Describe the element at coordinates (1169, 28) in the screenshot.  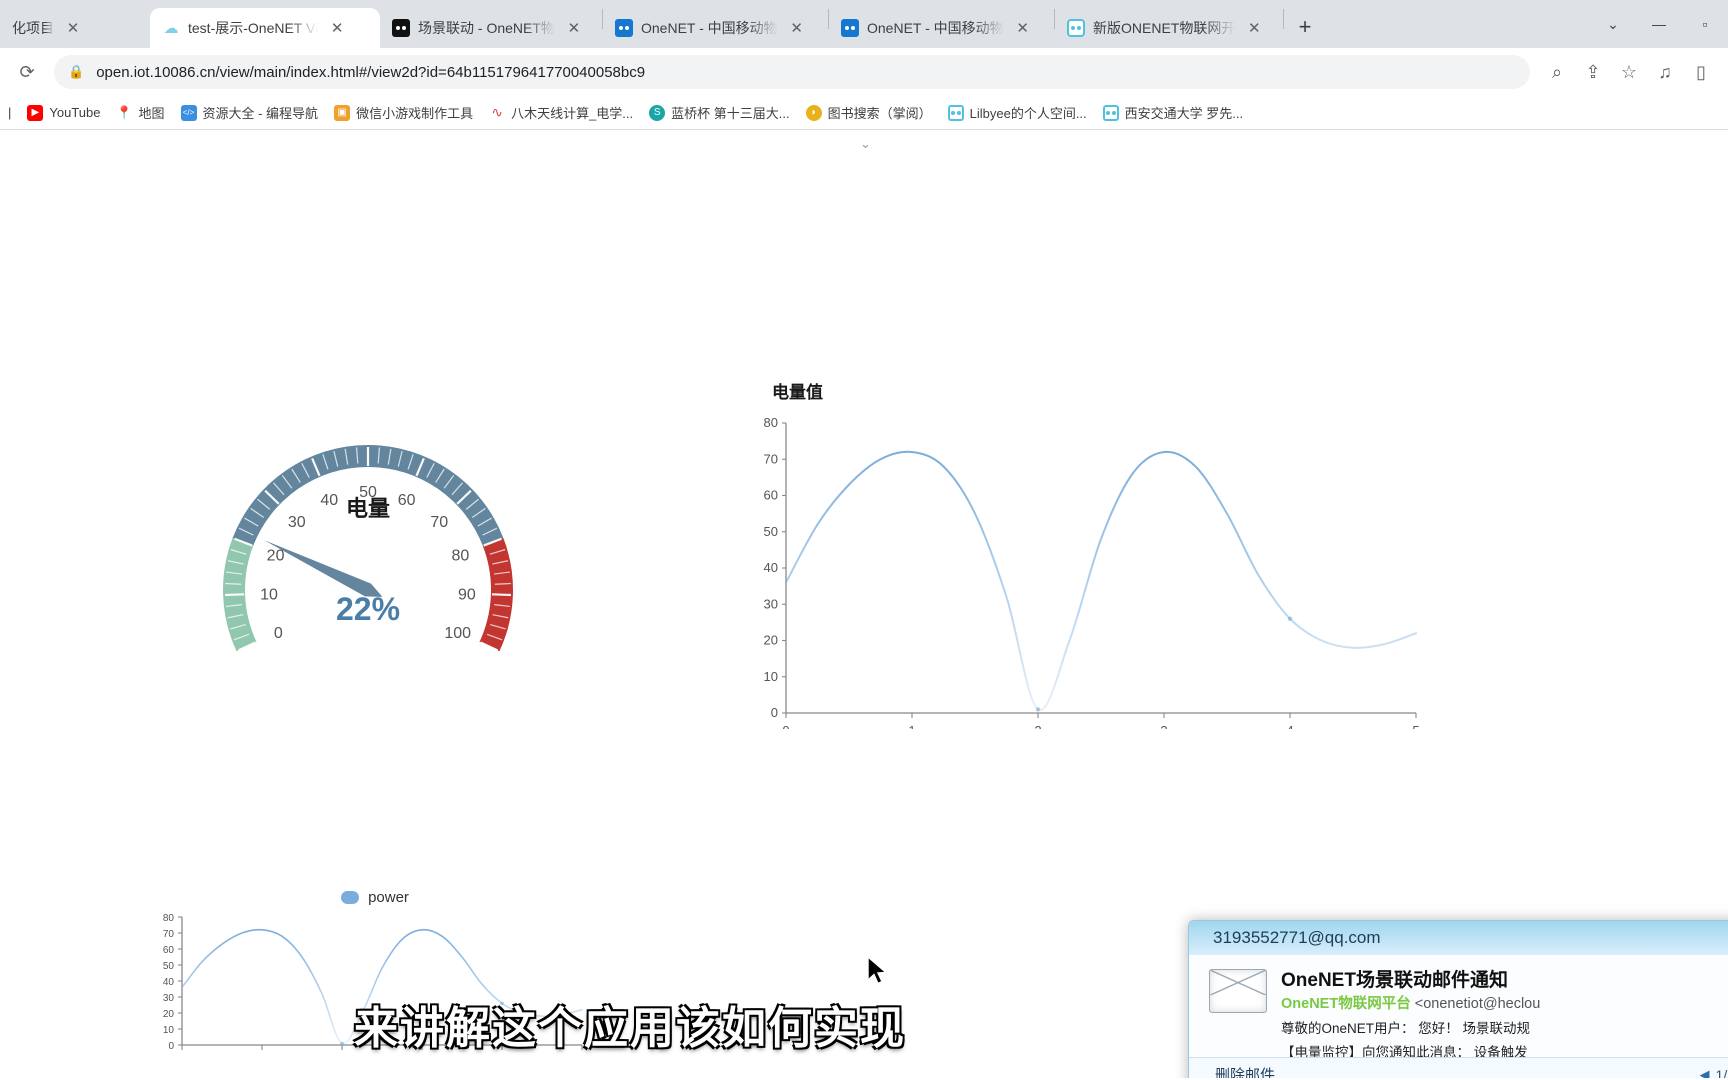
I see `browser-tab-5: 新版ONENET物联网开 ✕` at that location.